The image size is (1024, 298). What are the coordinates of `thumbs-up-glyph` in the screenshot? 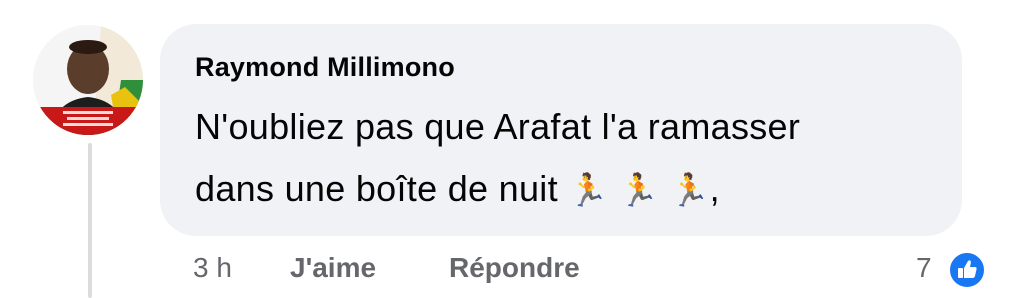 It's located at (967, 269).